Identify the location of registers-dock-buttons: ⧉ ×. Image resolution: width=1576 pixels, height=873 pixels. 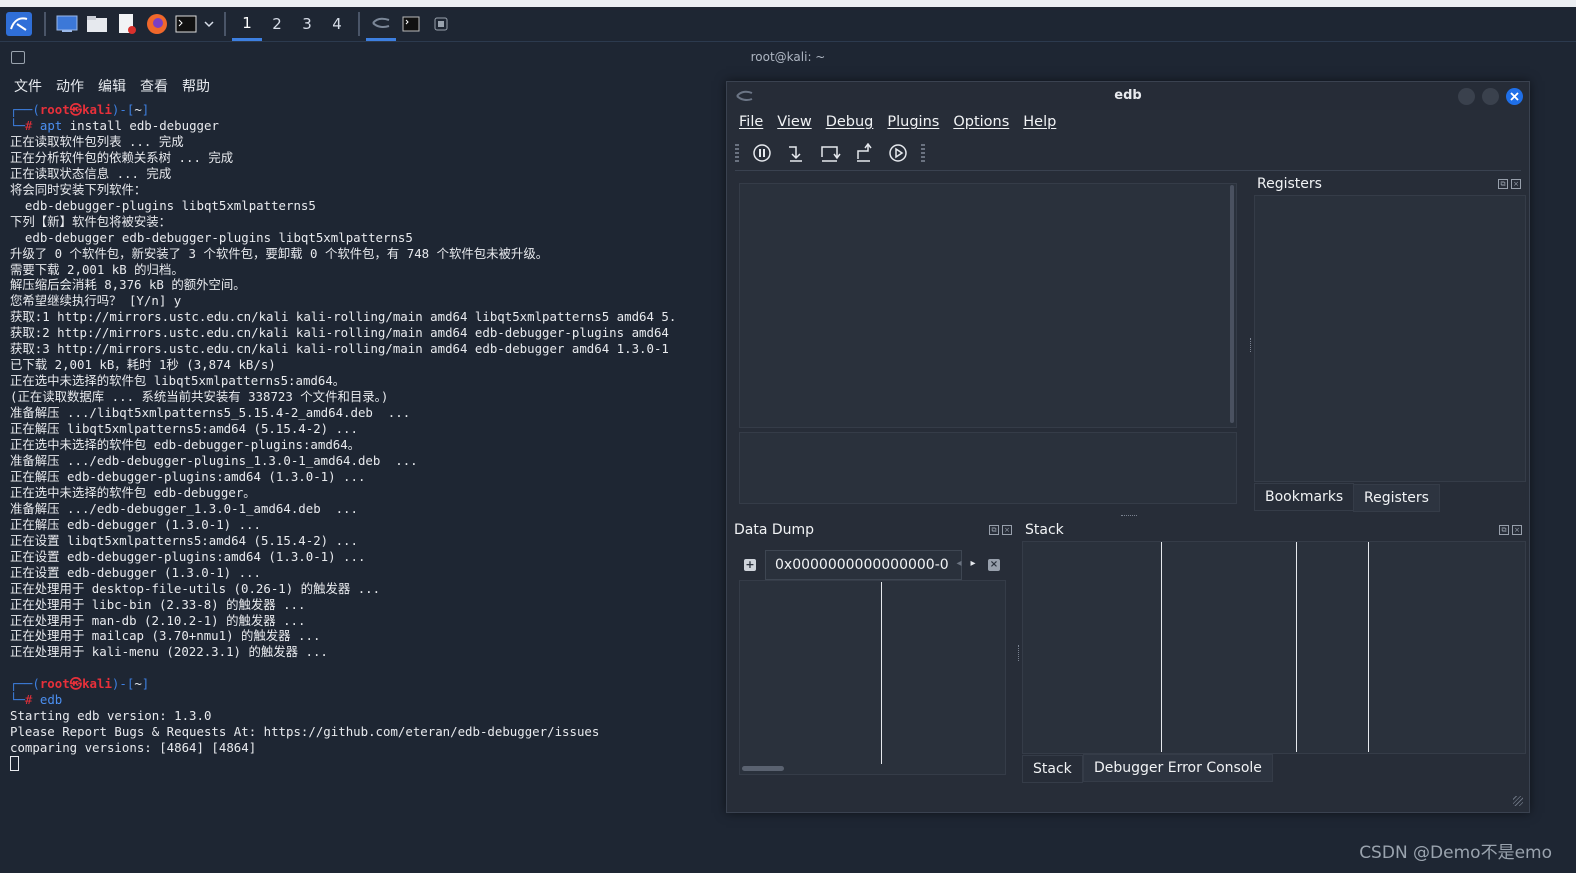
(1509, 184).